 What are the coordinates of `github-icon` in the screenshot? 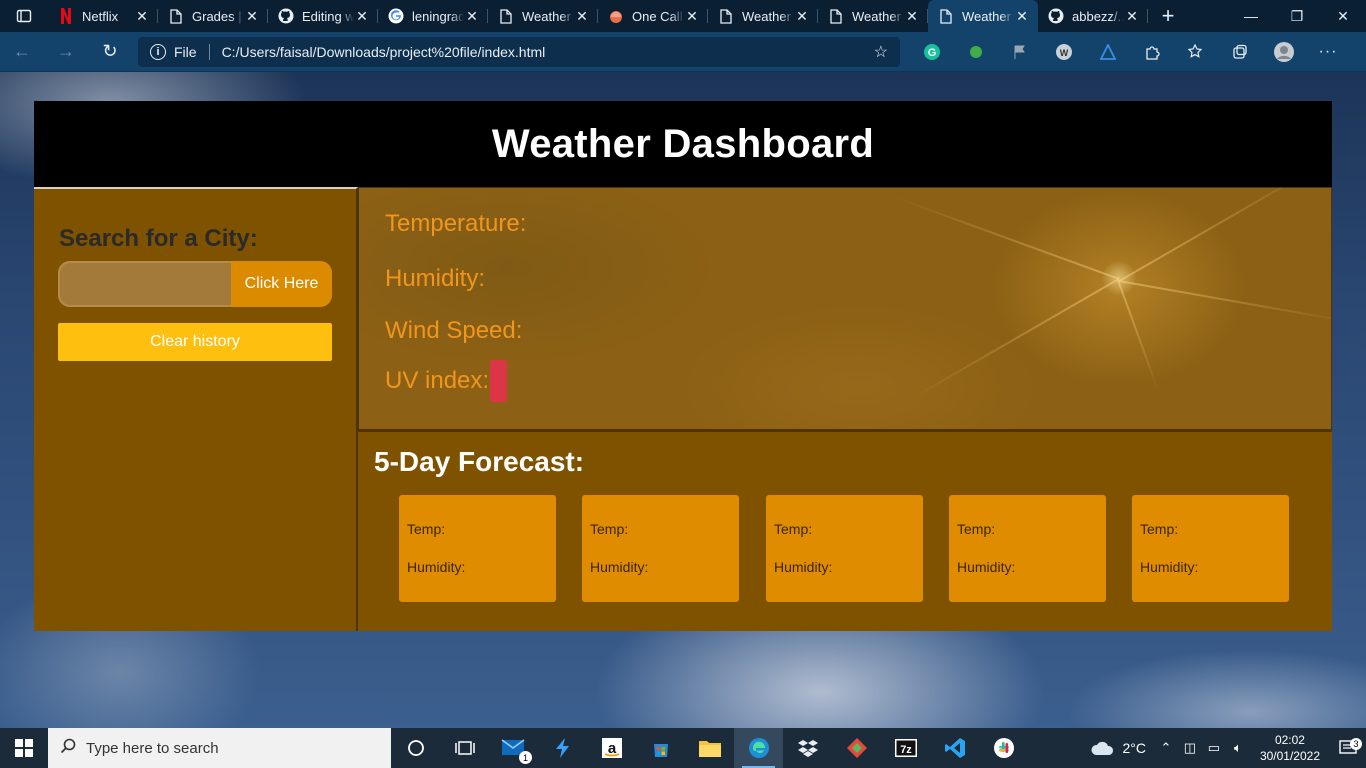 It's located at (286, 16).